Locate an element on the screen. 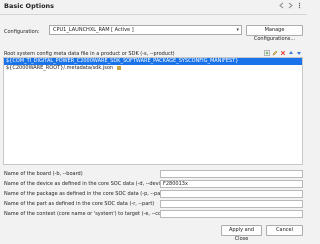 This screenshot has width=320, height=244. list-item: ${C2000WARE_ROOT}/.metadata/sdk.json is located at coordinates (153, 68).